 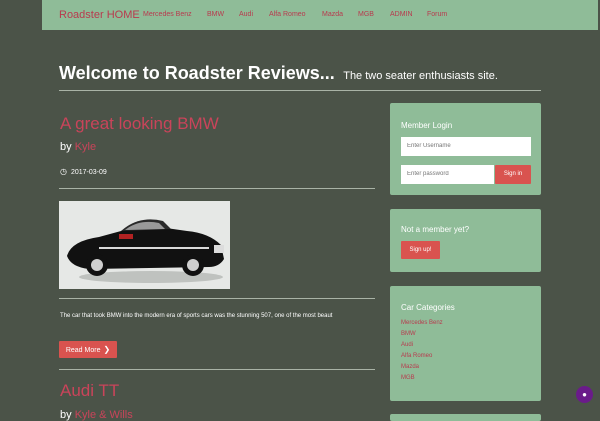 What do you see at coordinates (99, 15) in the screenshot?
I see `nav-brand-home: Roadster HOME` at bounding box center [99, 15].